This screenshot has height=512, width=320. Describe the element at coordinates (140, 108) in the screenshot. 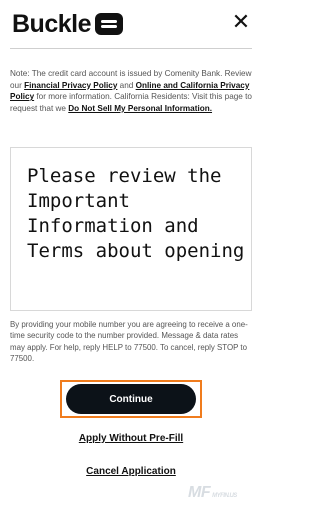

I see `do-not-sell-link: Do Not Sell My Personal Information.` at that location.